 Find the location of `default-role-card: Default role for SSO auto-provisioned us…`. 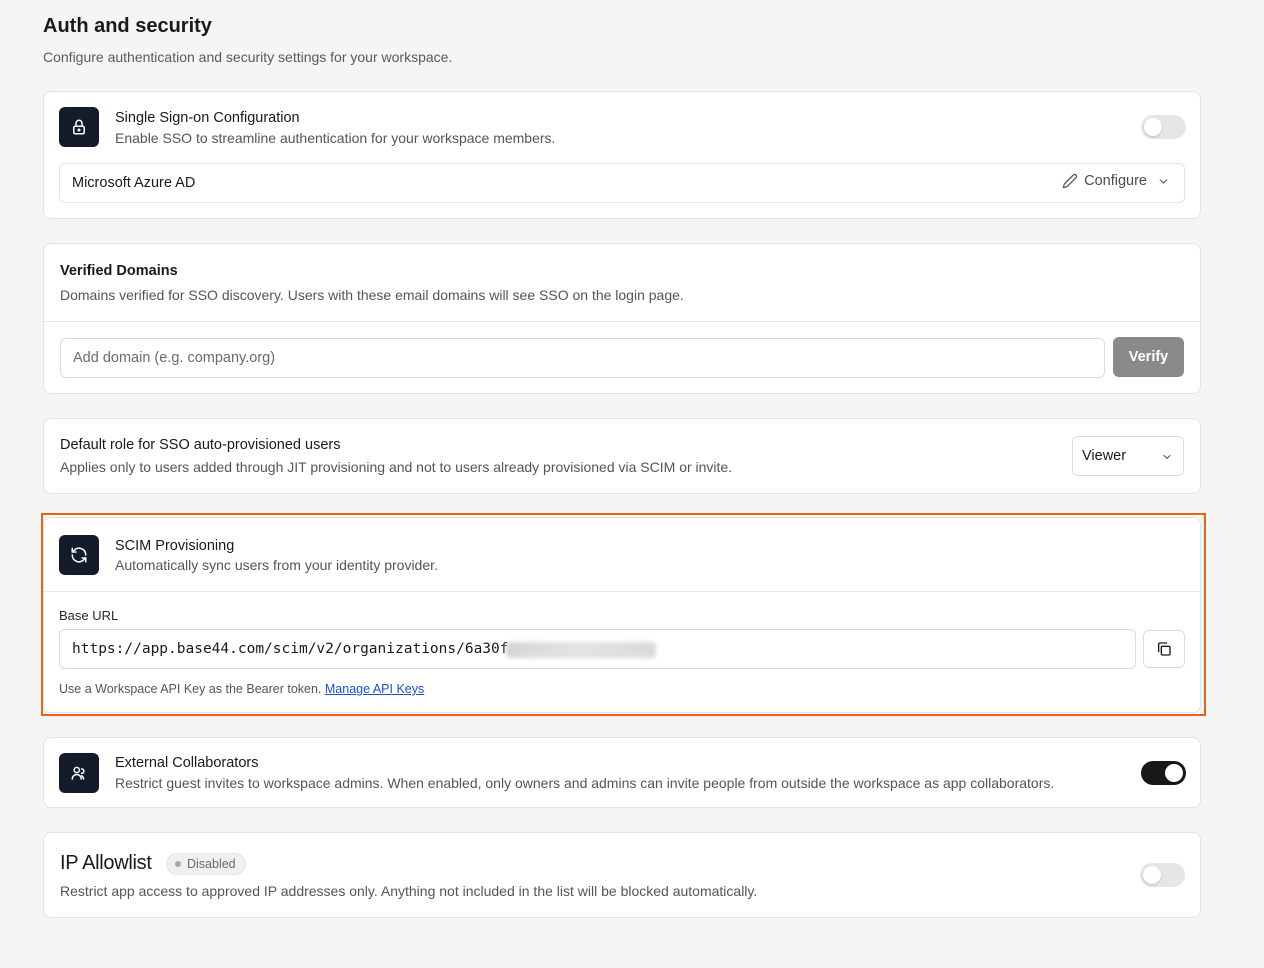

default-role-card: Default role for SSO auto-provisioned us… is located at coordinates (622, 456).